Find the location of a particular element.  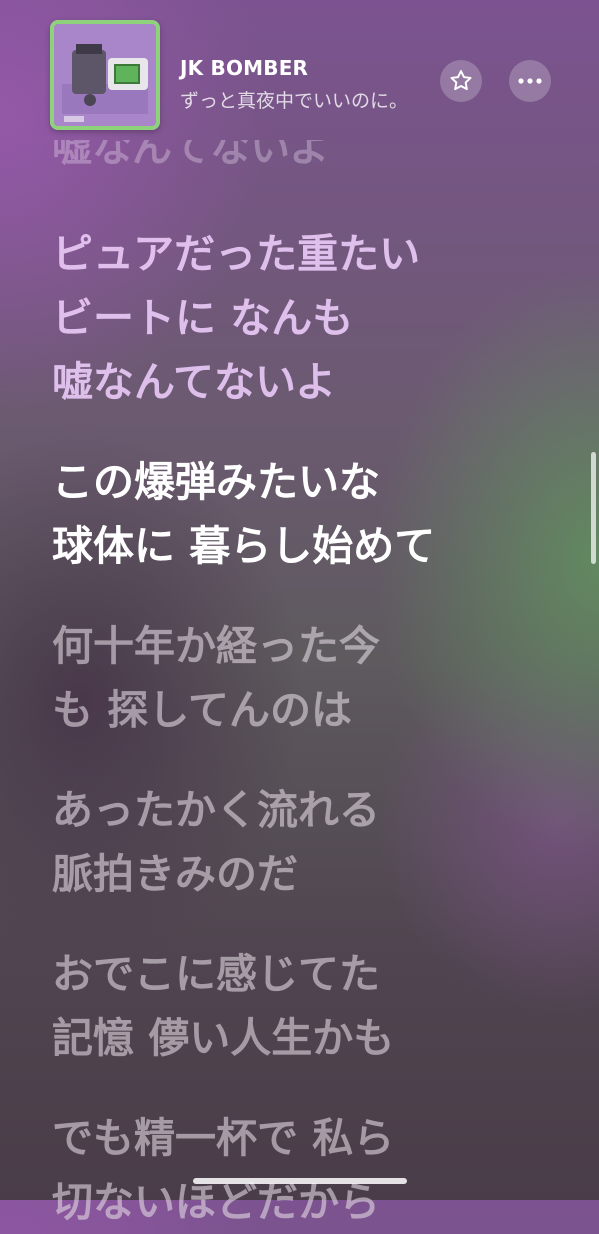

lyric-line: 何十年か経った今 is located at coordinates (216, 646).